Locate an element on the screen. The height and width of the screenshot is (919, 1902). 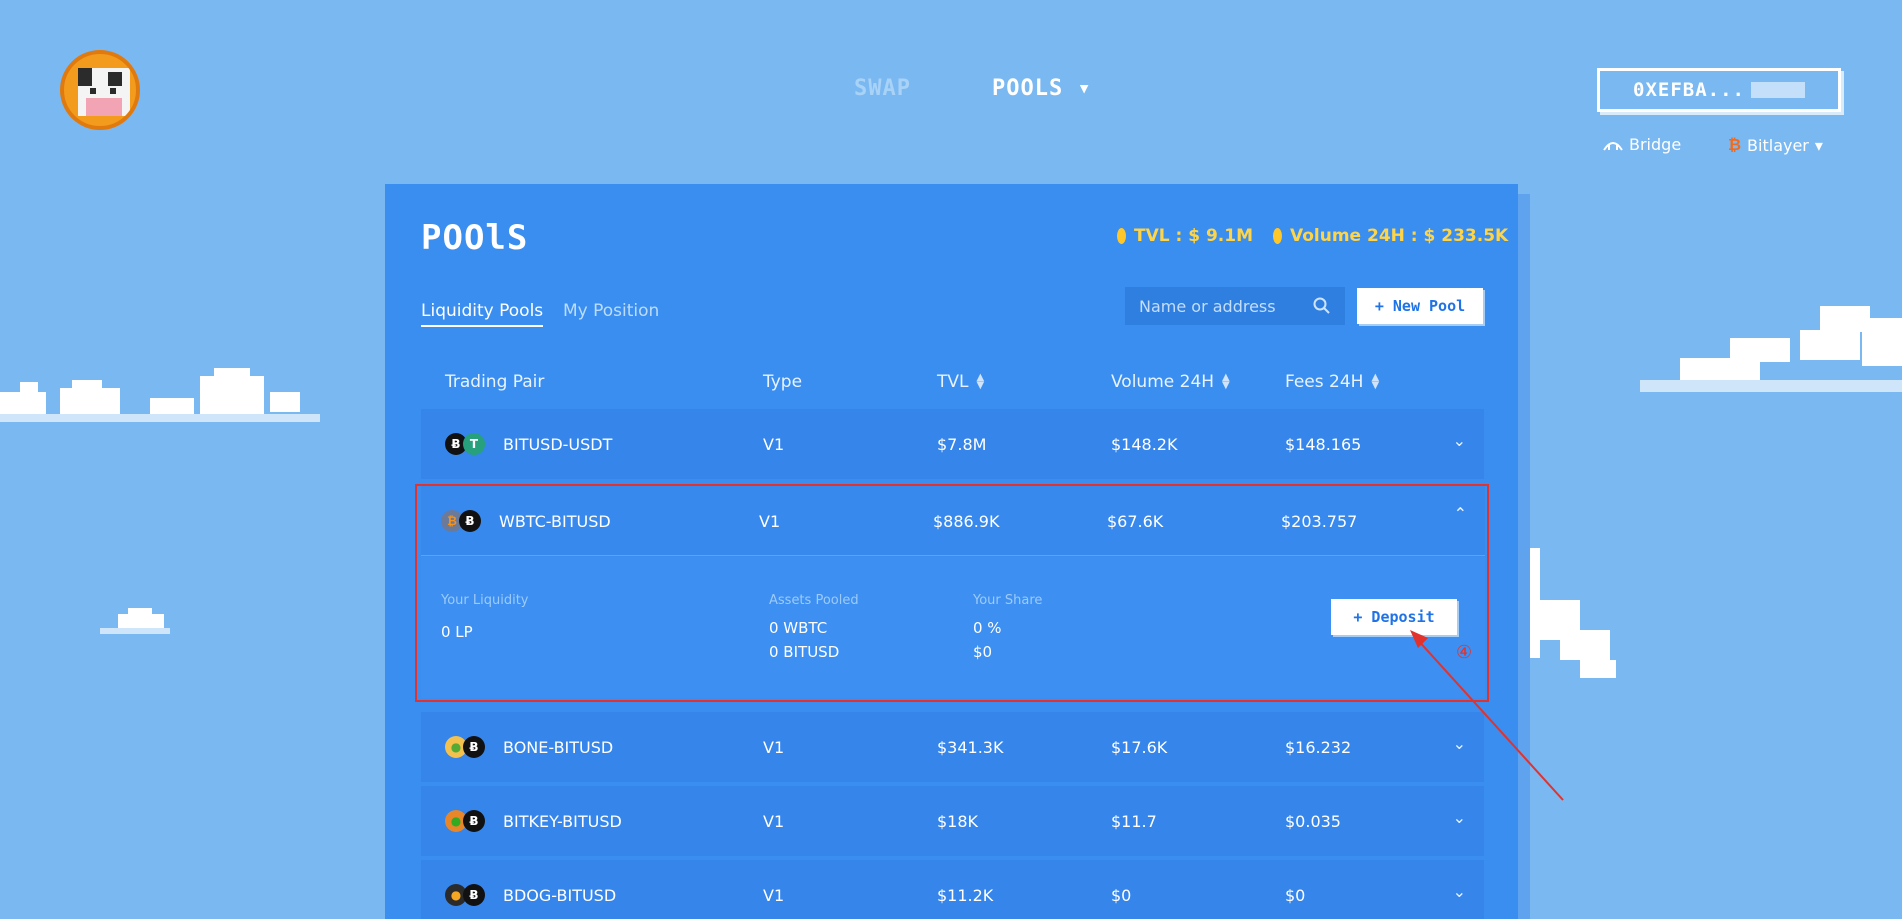
header-label: Trading Pair is located at coordinates (495, 382).